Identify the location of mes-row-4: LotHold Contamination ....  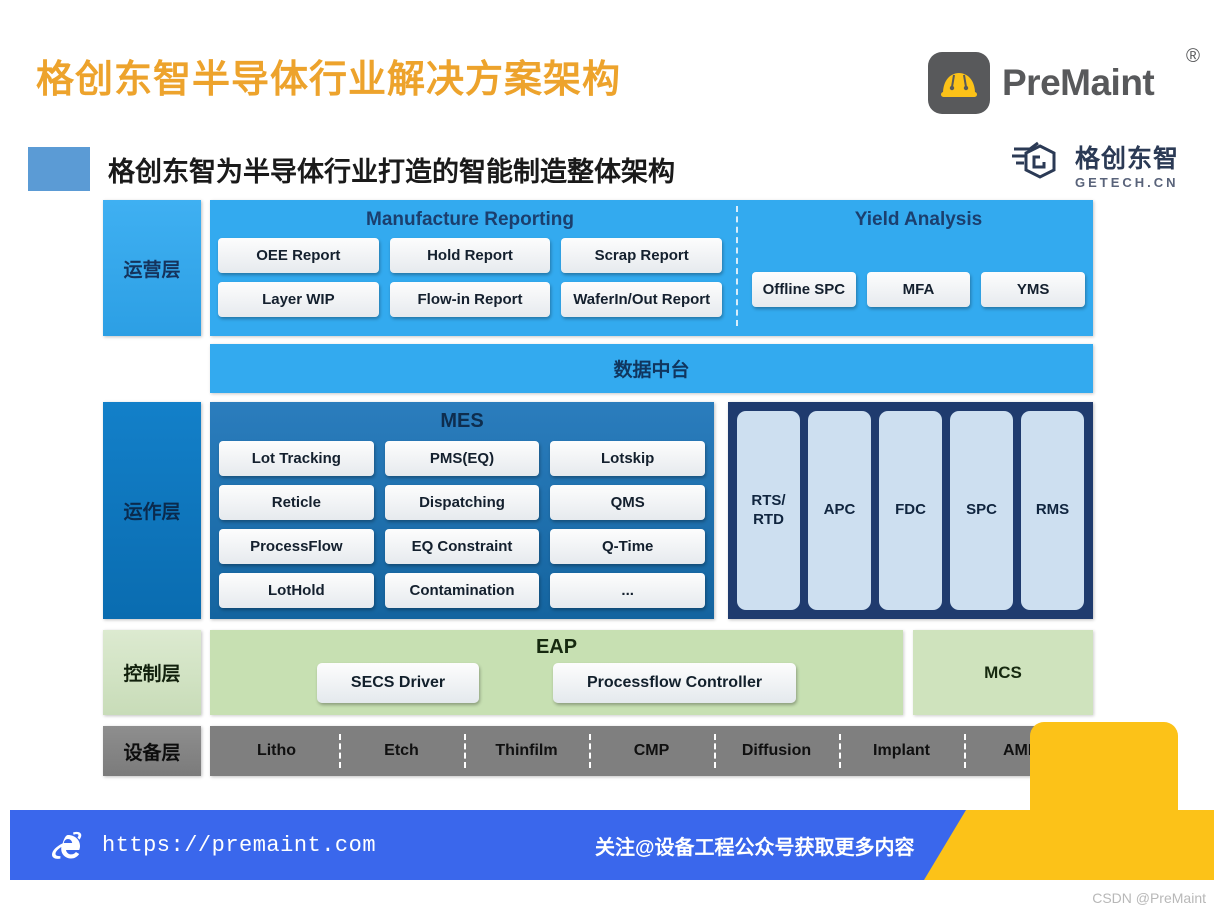
(462, 590).